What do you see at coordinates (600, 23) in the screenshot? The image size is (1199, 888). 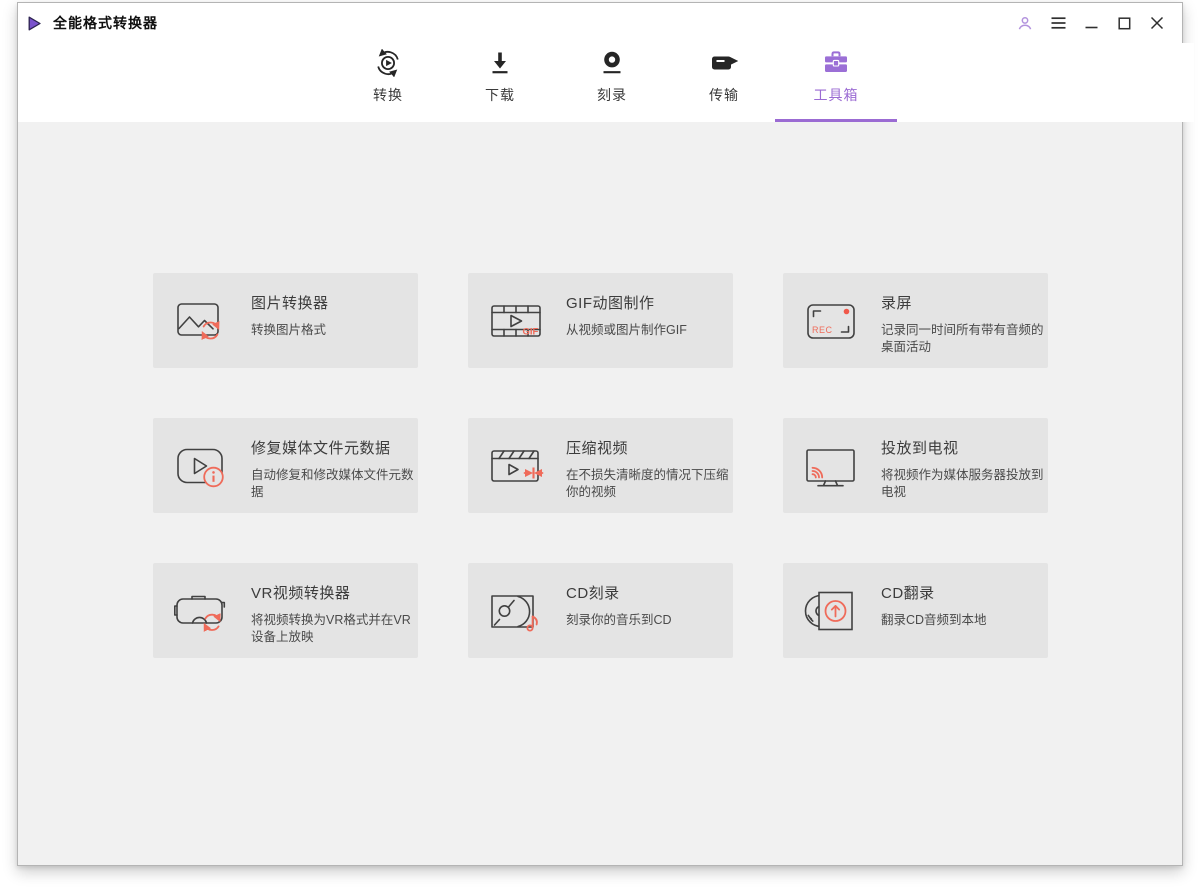 I see `titlebar: 全能格式转换器` at bounding box center [600, 23].